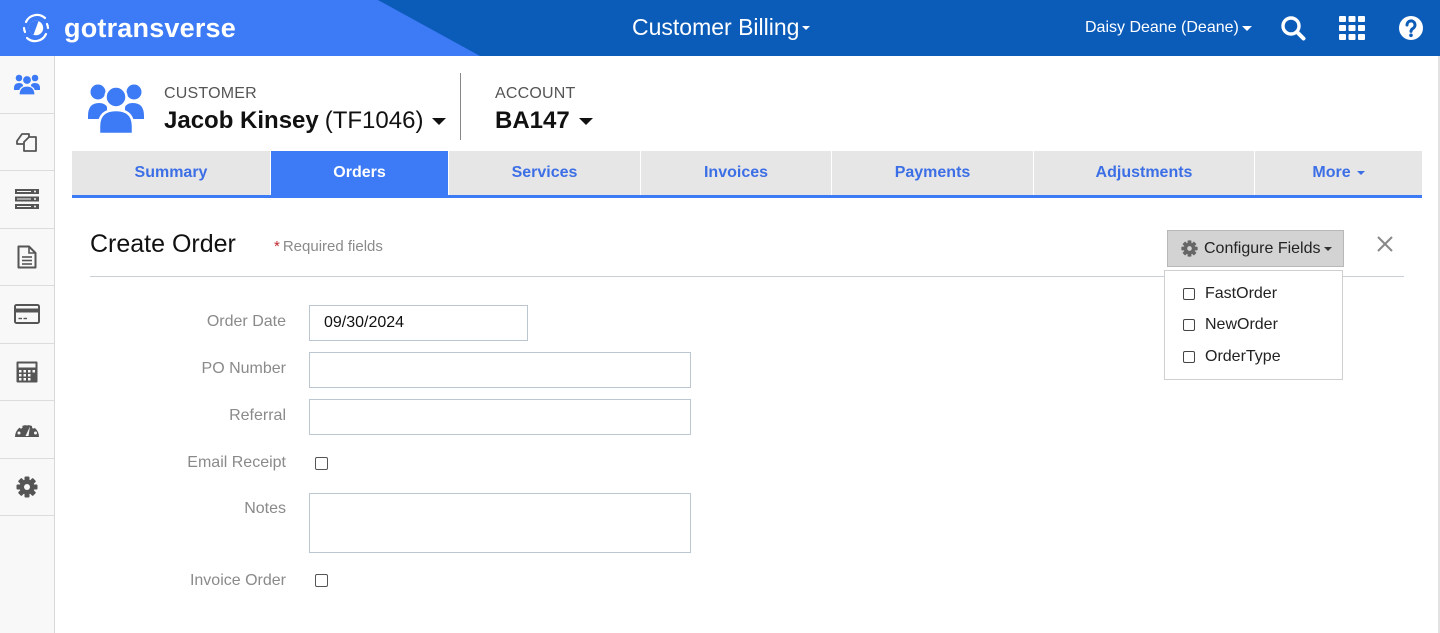 The width and height of the screenshot is (1440, 633). I want to click on gotransverse-logo-icon, so click(36, 28).